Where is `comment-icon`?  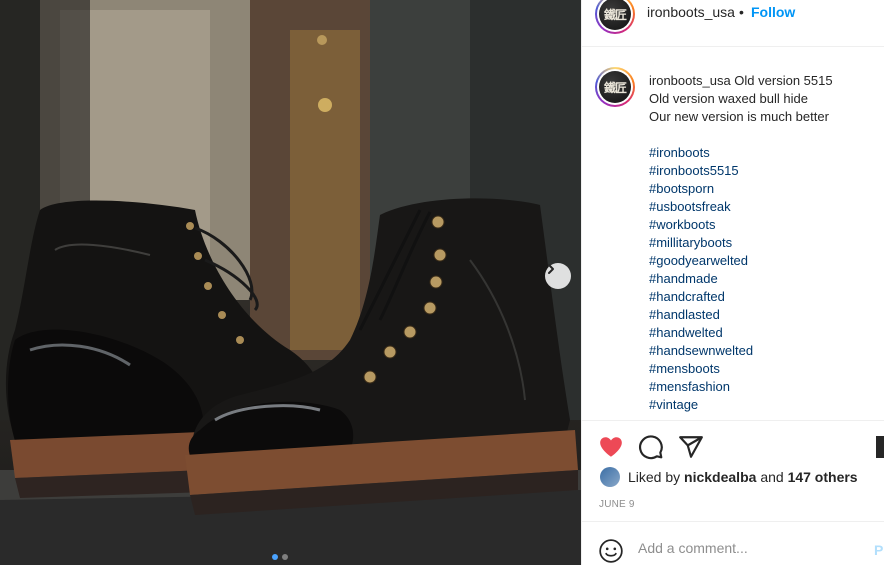 comment-icon is located at coordinates (651, 447).